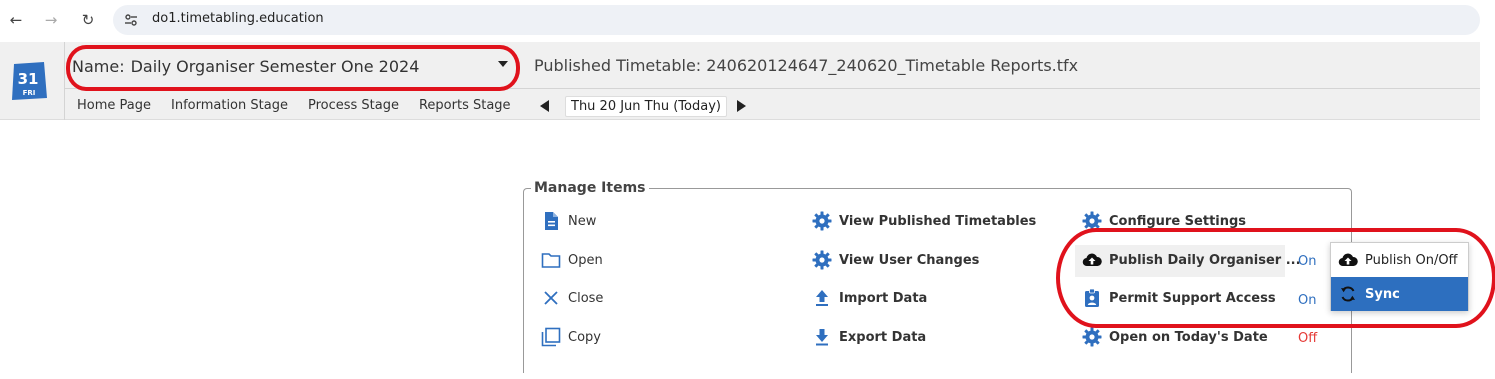 The width and height of the screenshot is (1495, 379). Describe the element at coordinates (584, 337) in the screenshot. I see `copy-label: Copy` at that location.